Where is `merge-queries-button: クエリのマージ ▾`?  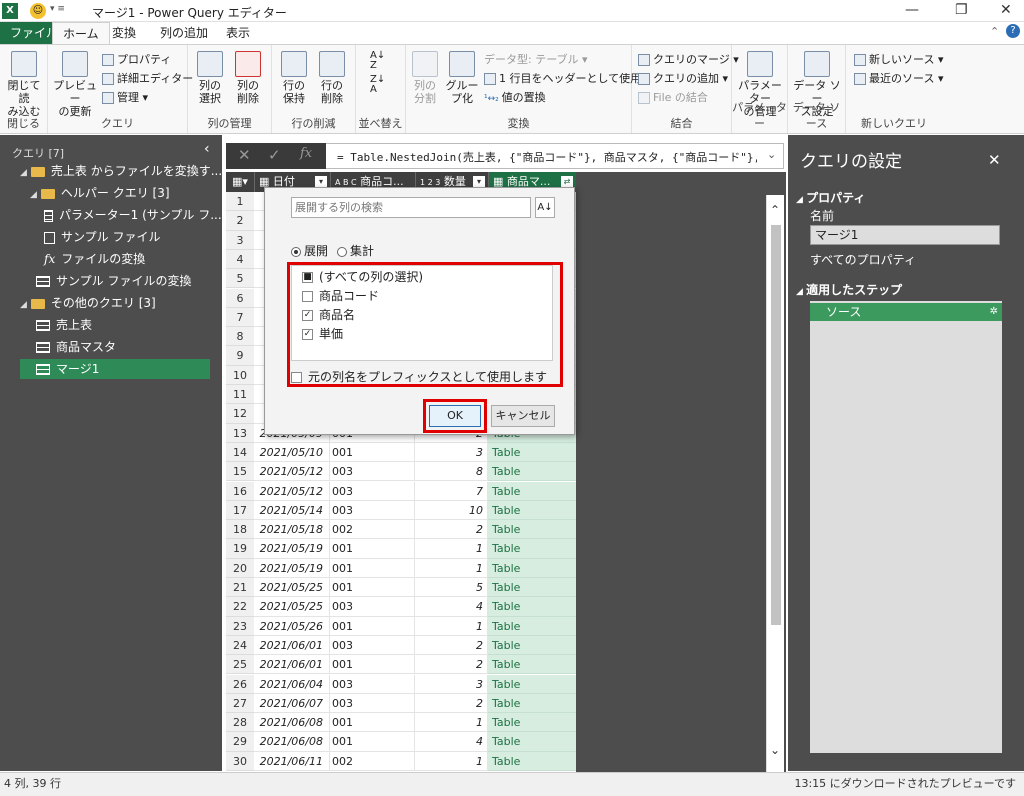
merge-queries-button: クエリのマージ ▾ is located at coordinates (688, 60).